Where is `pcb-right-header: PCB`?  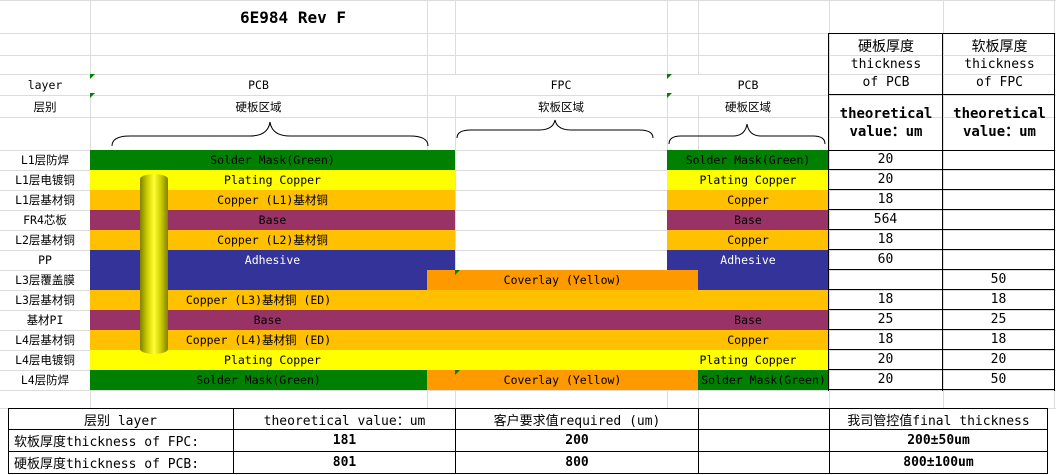 pcb-right-header: PCB is located at coordinates (748, 85).